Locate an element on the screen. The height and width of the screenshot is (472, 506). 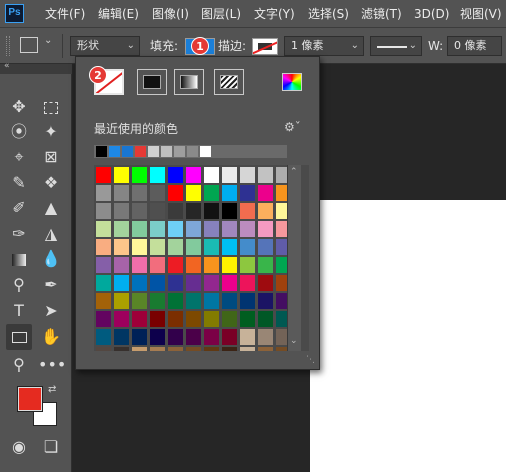
color-picker-button is located at coordinates (292, 82).